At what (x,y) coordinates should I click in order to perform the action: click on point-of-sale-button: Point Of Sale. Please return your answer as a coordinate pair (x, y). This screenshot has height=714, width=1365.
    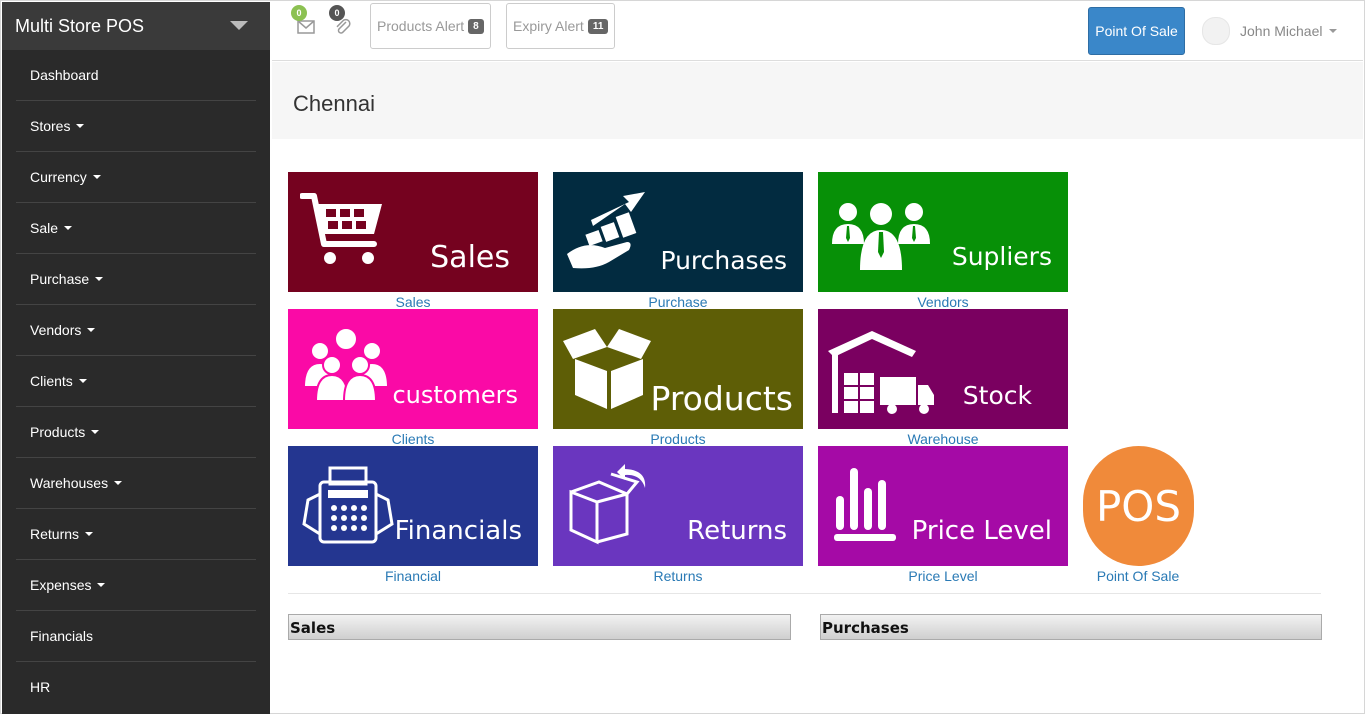
    Looking at the image, I should click on (1136, 31).